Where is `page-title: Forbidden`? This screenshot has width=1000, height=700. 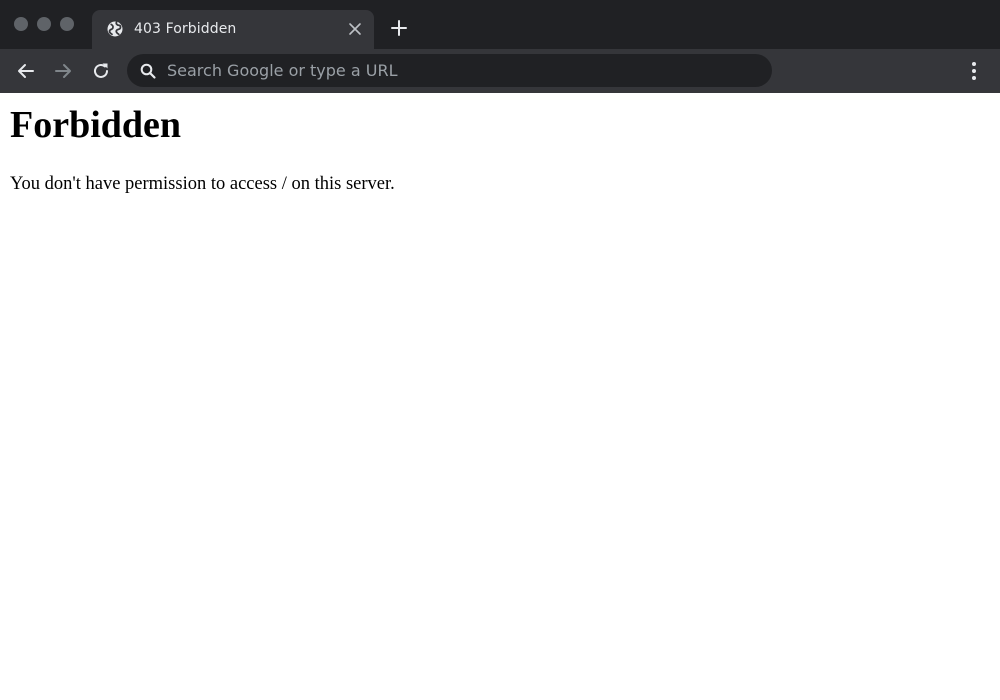
page-title: Forbidden is located at coordinates (96, 125).